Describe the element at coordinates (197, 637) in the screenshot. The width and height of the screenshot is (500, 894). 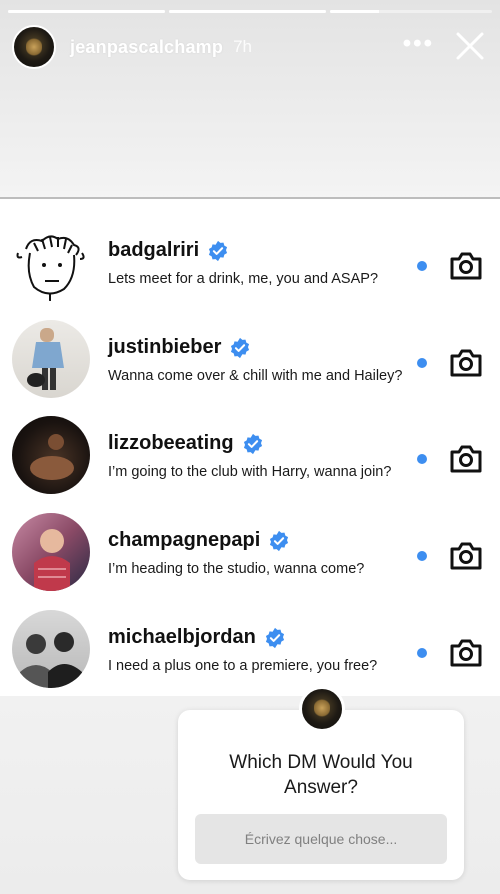
I see `dm-username: michaelbjordan` at that location.